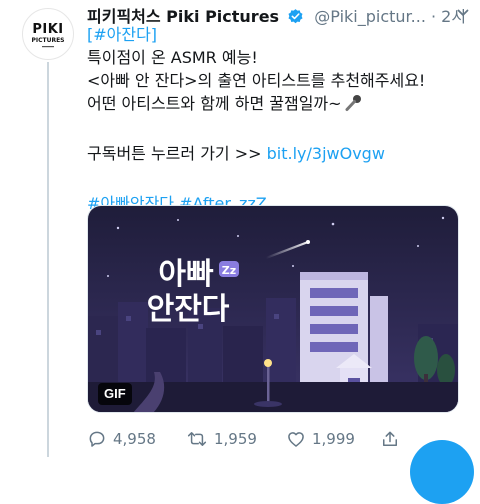 The width and height of the screenshot is (480, 504). Describe the element at coordinates (463, 13) in the screenshot. I see `chevron-down-icon` at that location.